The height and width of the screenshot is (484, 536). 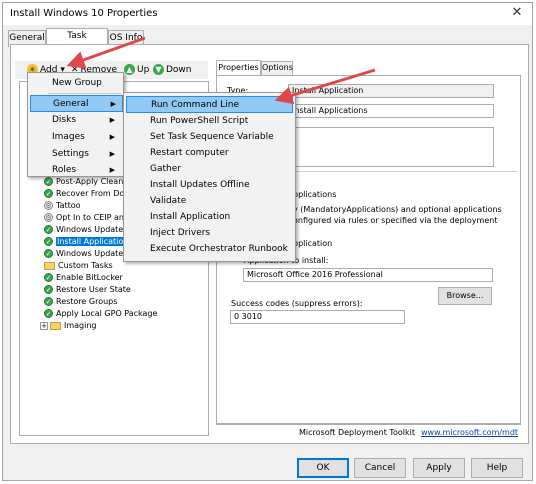 What do you see at coordinates (106, 52) in the screenshot?
I see `annotation-arrow-add` at bounding box center [106, 52].